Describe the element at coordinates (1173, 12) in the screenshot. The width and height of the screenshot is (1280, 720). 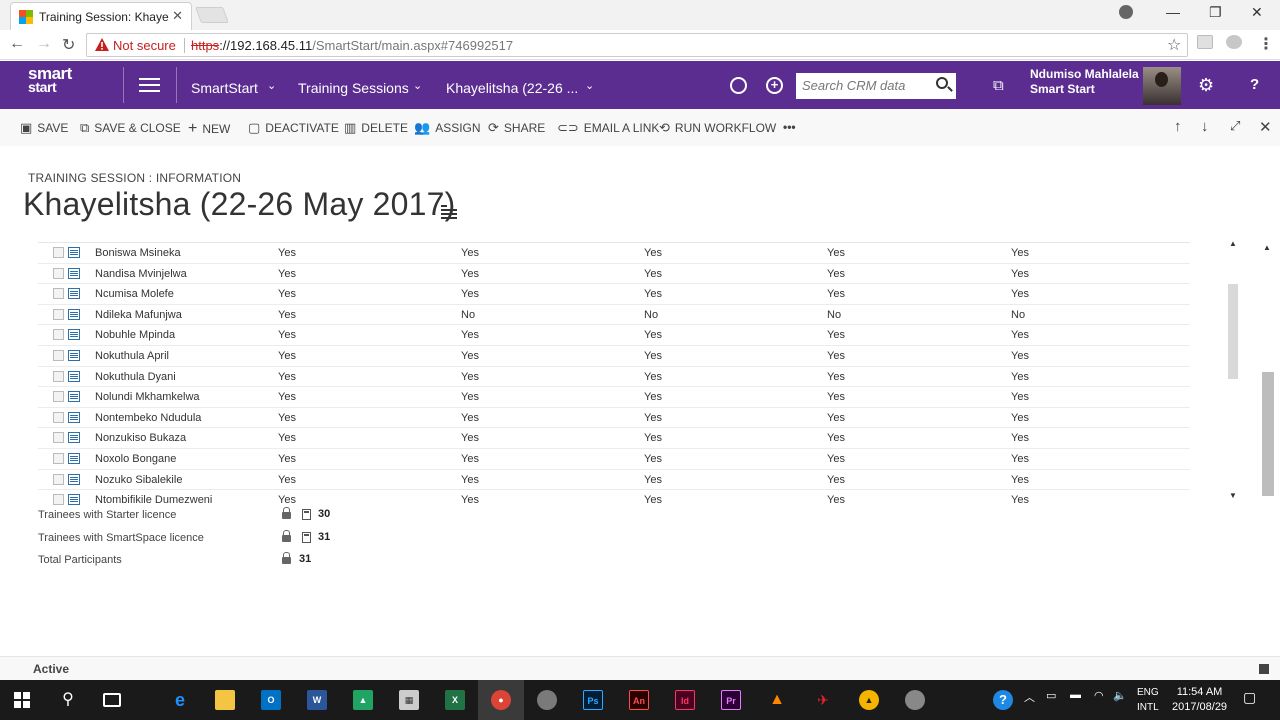
I see `minimize-icon: —` at that location.